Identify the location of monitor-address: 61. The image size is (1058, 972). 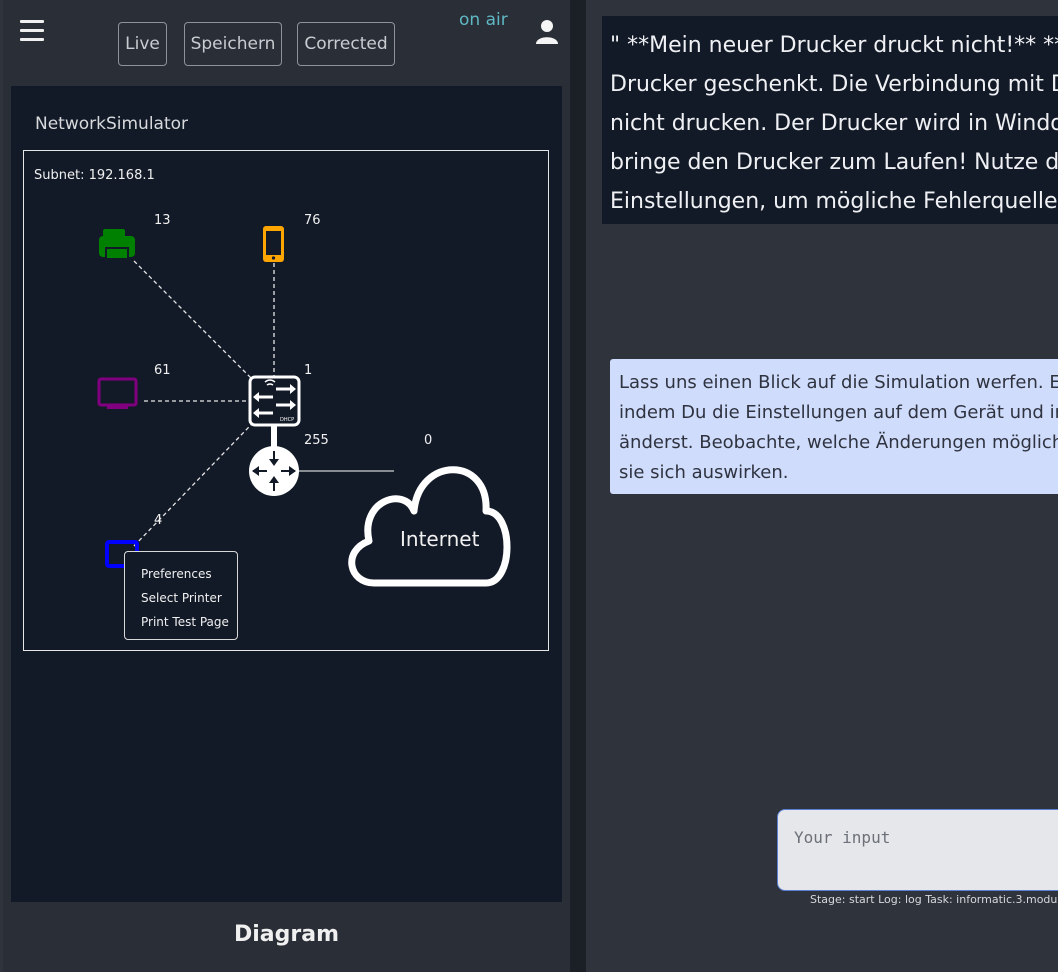
(162, 370).